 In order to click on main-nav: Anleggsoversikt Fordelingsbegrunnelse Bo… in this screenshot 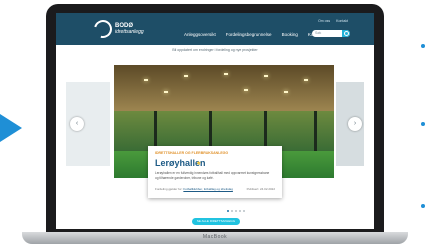, I will do `click(257, 34)`.